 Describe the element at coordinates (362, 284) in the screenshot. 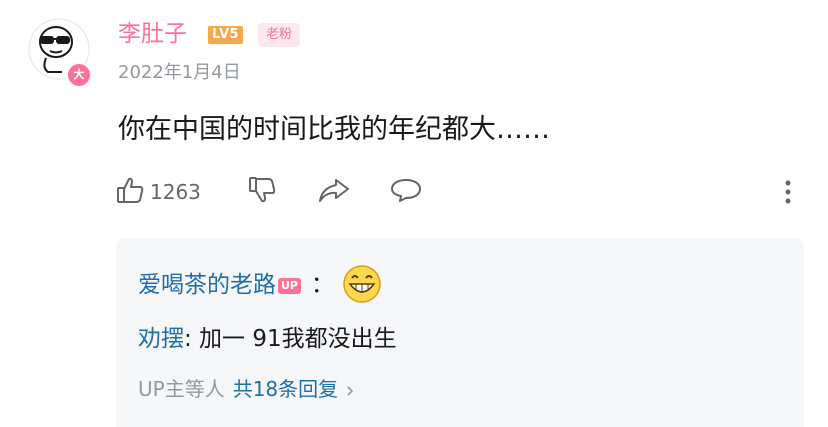

I see `grinning-face-emoji` at that location.